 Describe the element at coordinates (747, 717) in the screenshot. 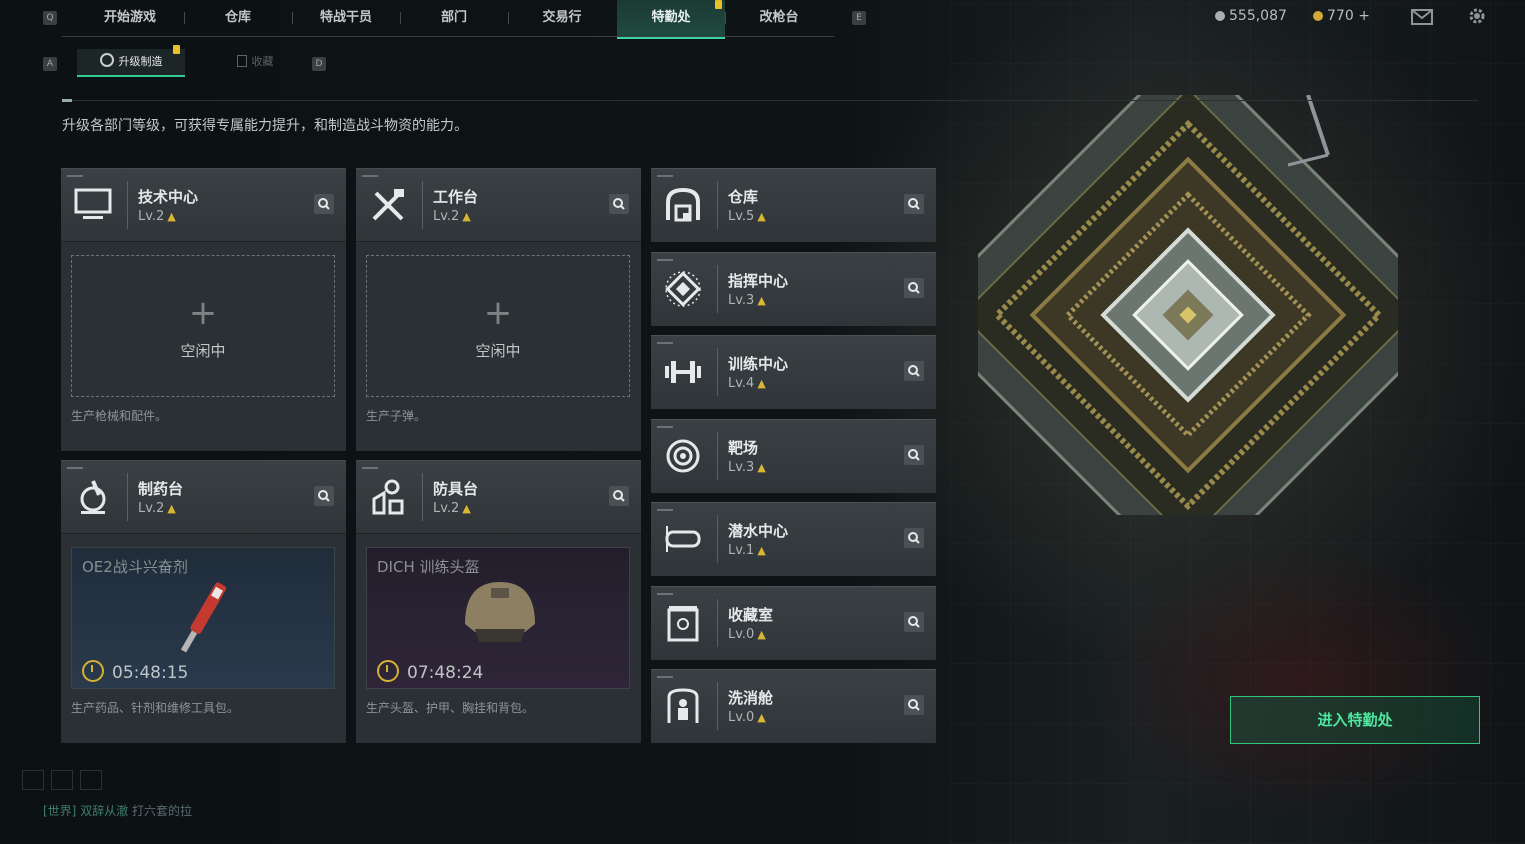

I see `department-level: Lv.0 ▲` at that location.